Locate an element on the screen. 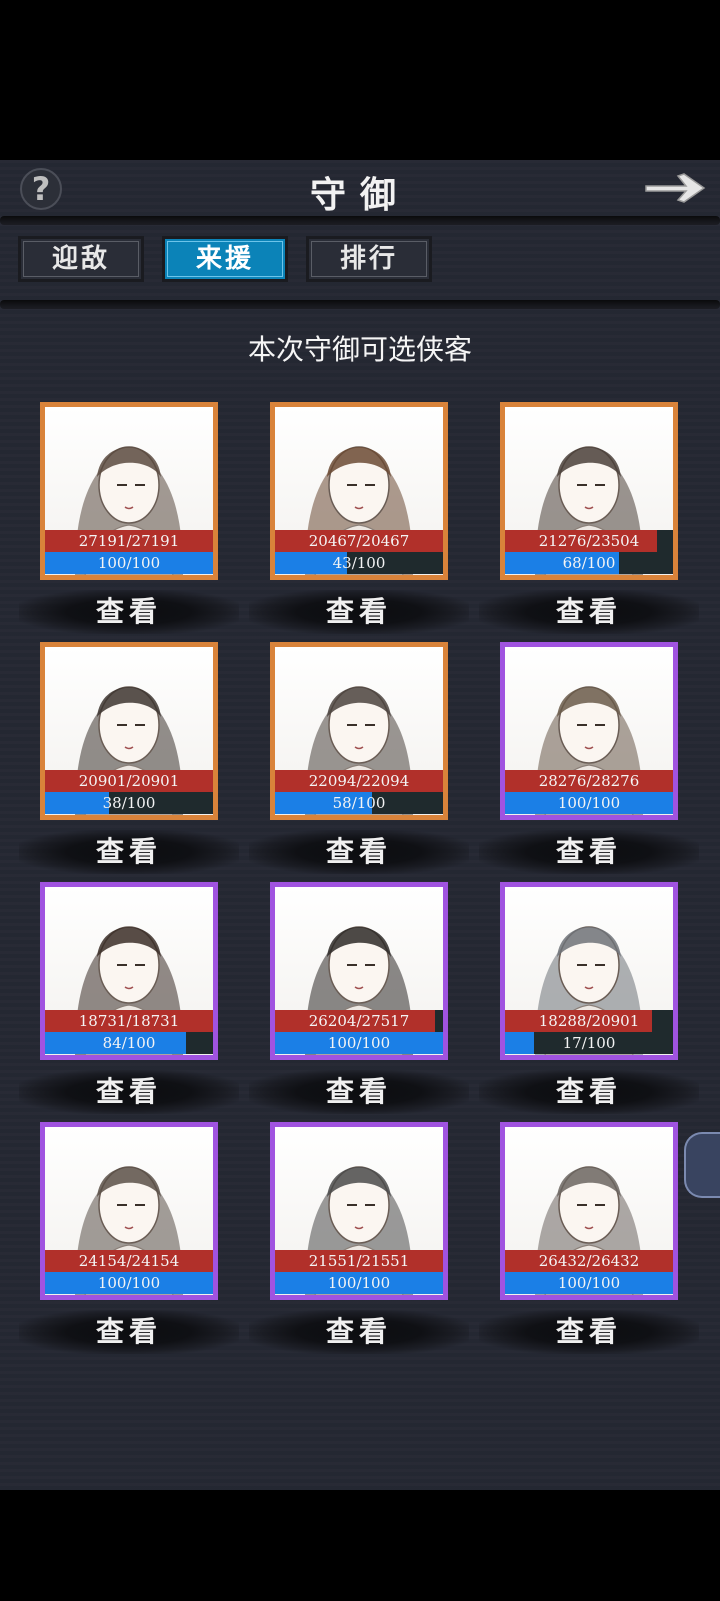  hero-card: 21551/21551 100/100 is located at coordinates (359, 1211).